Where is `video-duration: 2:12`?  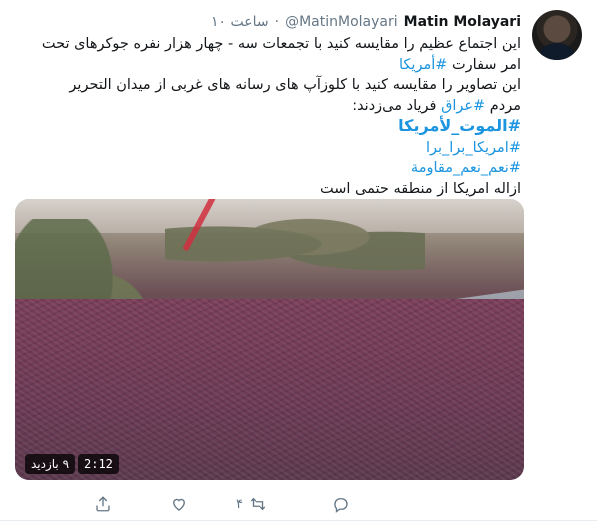 video-duration: 2:12 is located at coordinates (98, 464).